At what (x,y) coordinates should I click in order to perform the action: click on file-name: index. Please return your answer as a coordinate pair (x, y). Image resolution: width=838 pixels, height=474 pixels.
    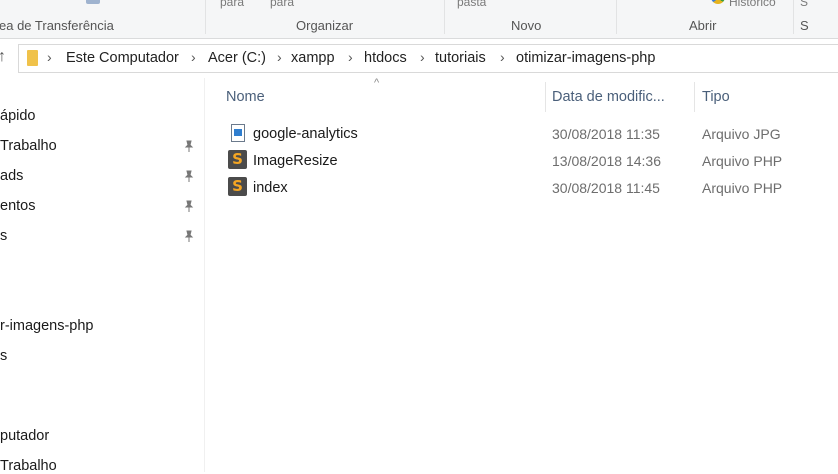
    Looking at the image, I should click on (270, 188).